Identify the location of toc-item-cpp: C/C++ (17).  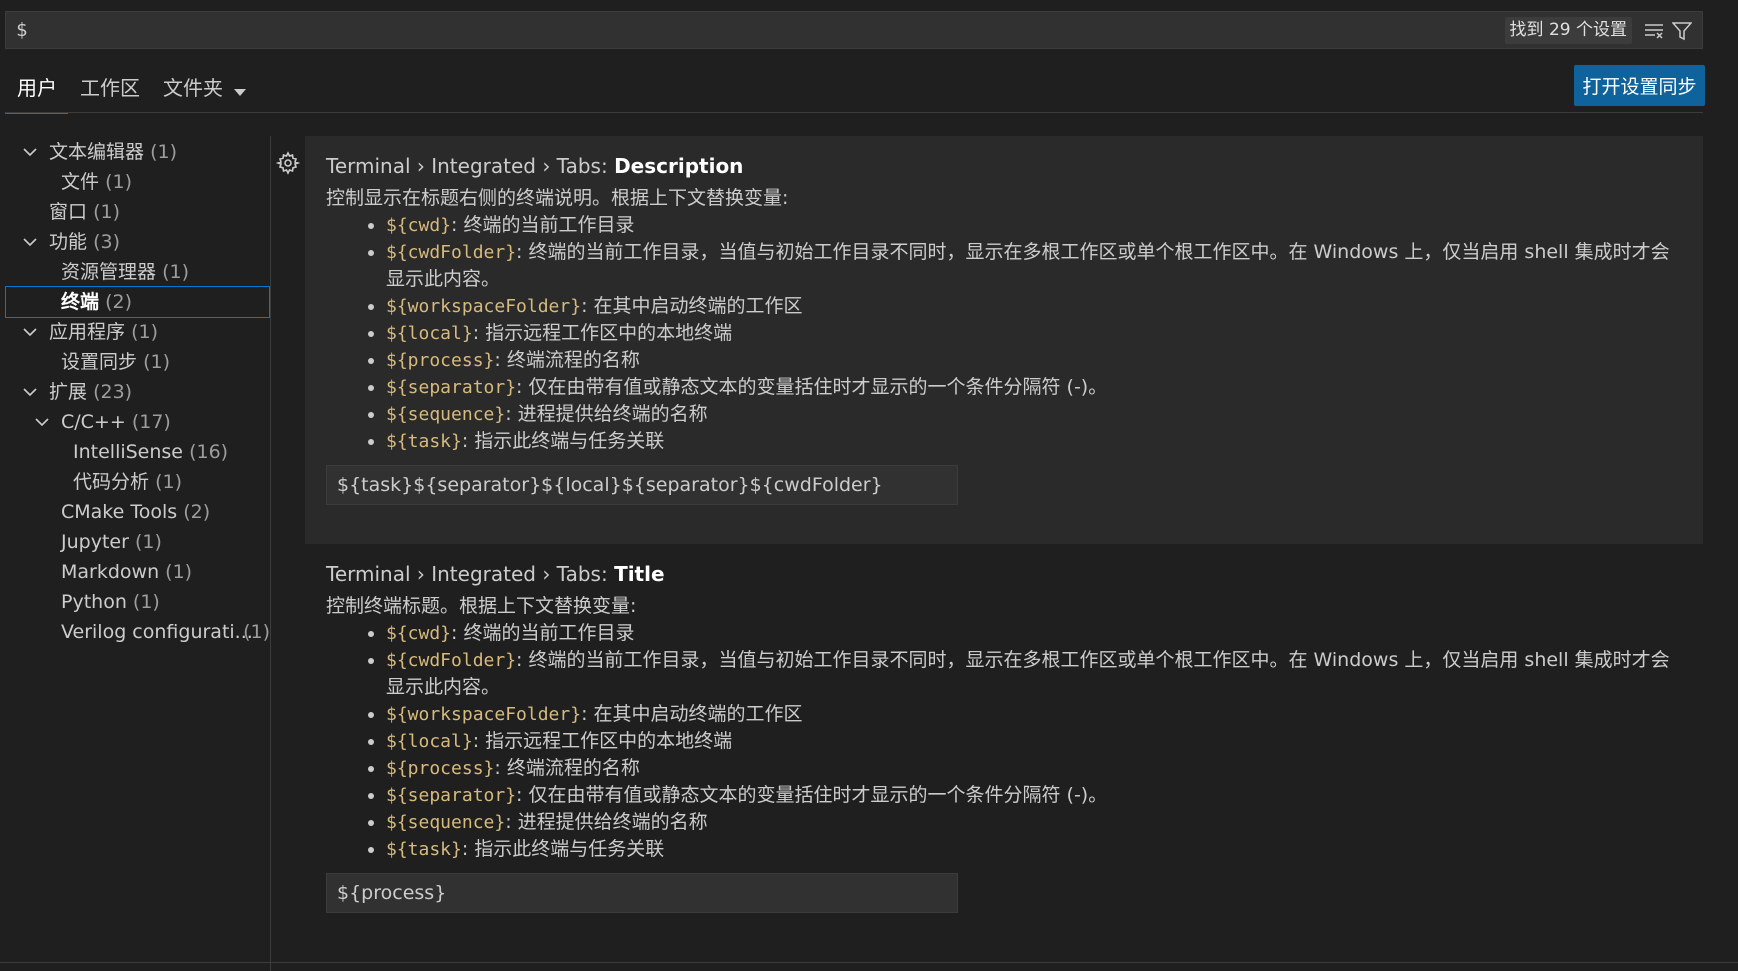
(137, 422).